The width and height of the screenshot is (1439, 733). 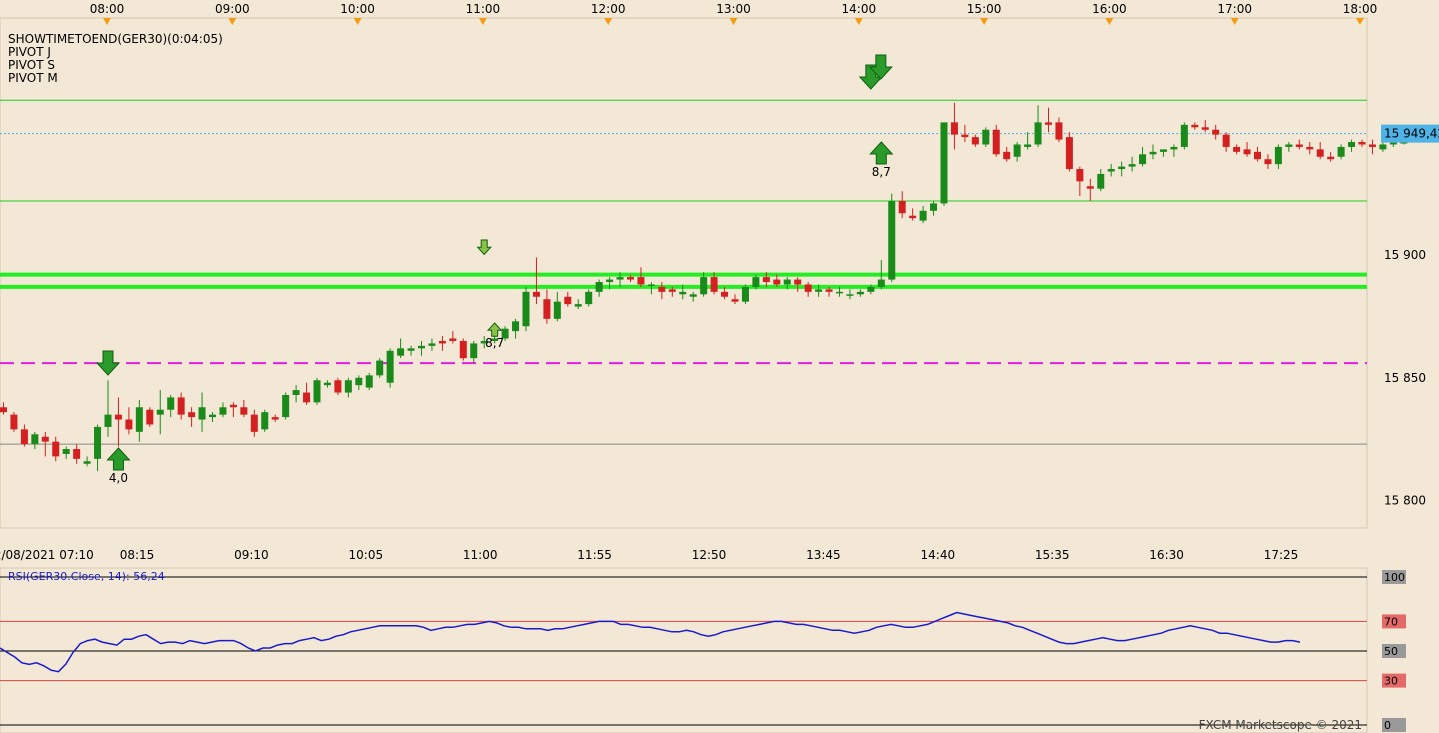 I want to click on rsi-level-label: 100, so click(x=1394, y=577).